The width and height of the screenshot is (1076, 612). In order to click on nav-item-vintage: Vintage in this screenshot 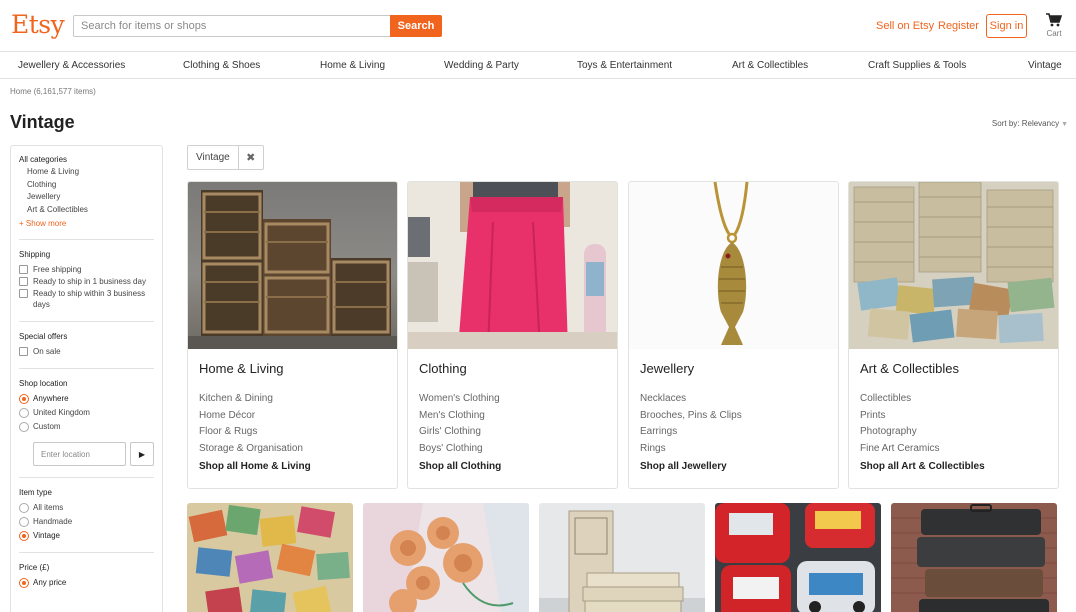, I will do `click(1045, 65)`.